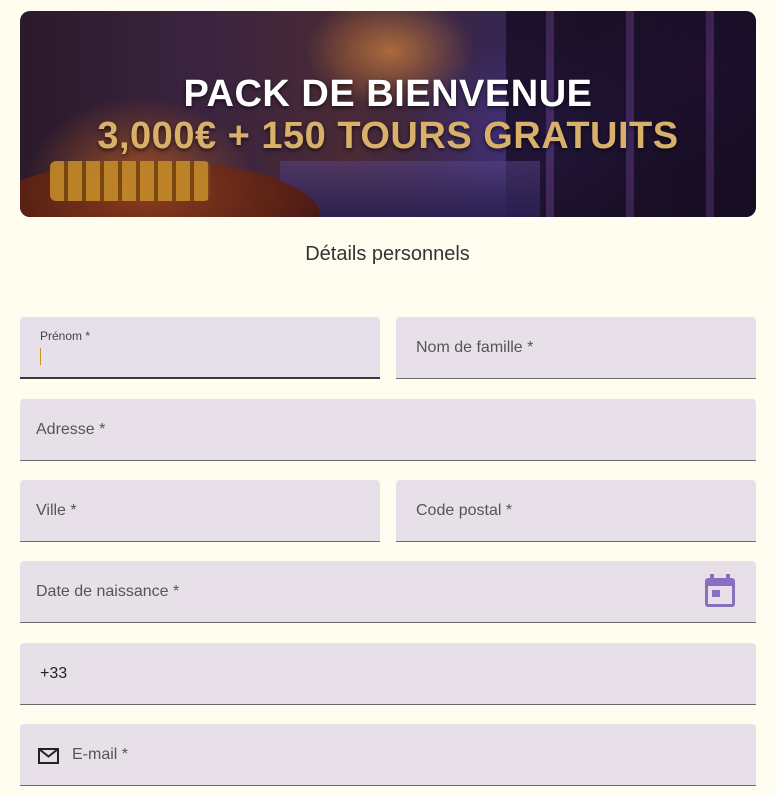 This screenshot has width=775, height=795. Describe the element at coordinates (475, 347) in the screenshot. I see `last-name-label: Nom de famille *` at that location.